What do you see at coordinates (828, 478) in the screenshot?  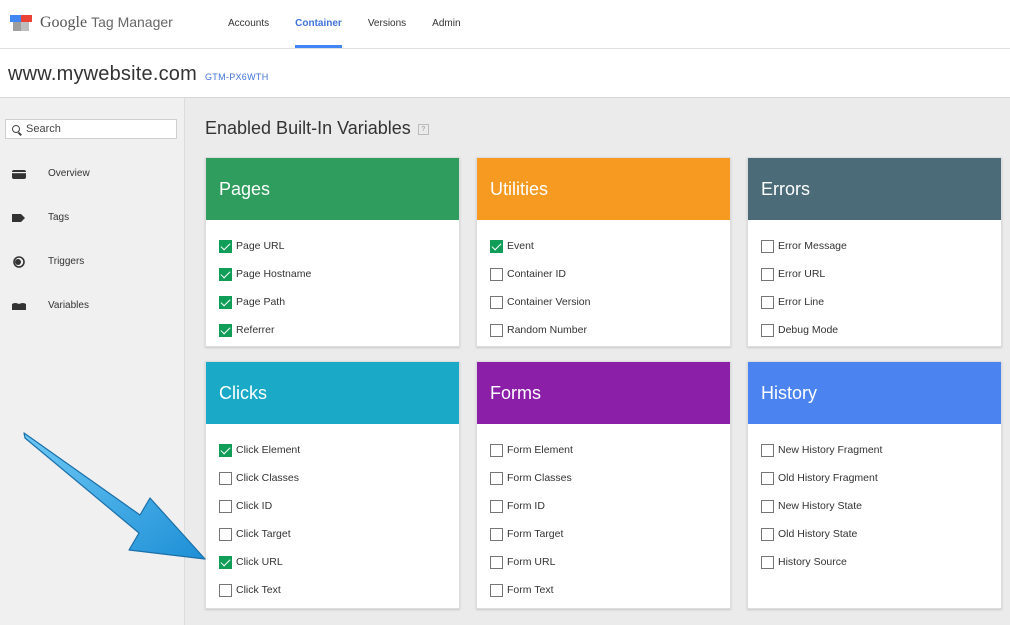 I see `variable-label: Old History Fragment` at bounding box center [828, 478].